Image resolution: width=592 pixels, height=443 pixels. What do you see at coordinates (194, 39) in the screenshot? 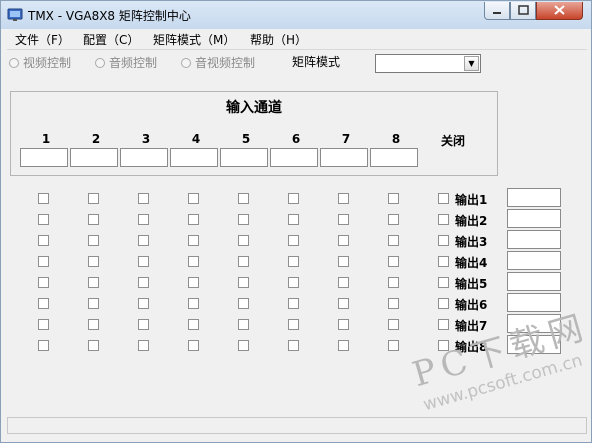
I see `menu-matrix-mode: 矩阵模式（M）` at bounding box center [194, 39].